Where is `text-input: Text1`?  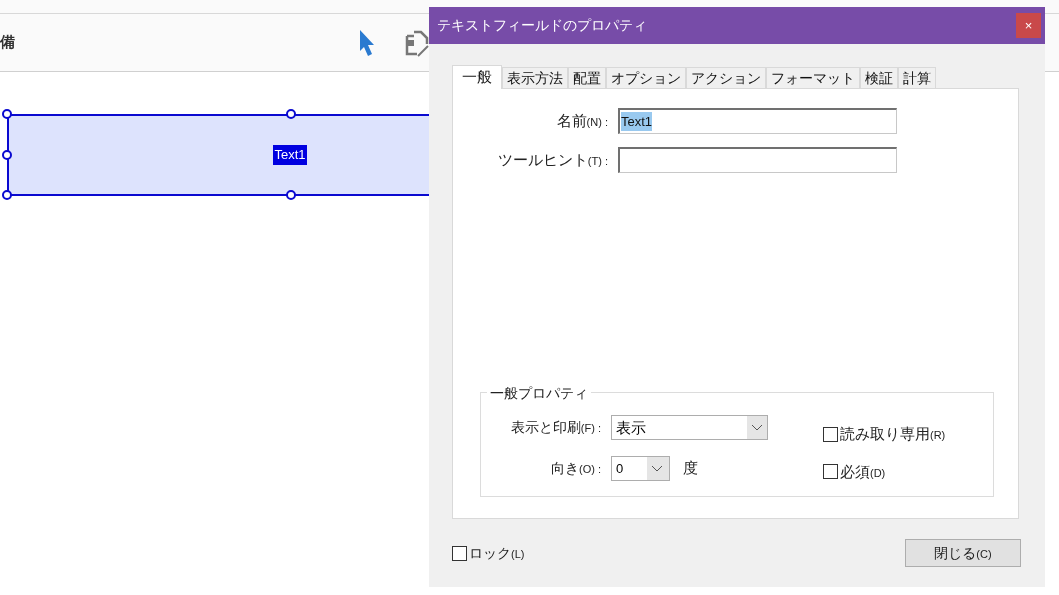 text-input: Text1 is located at coordinates (757, 121).